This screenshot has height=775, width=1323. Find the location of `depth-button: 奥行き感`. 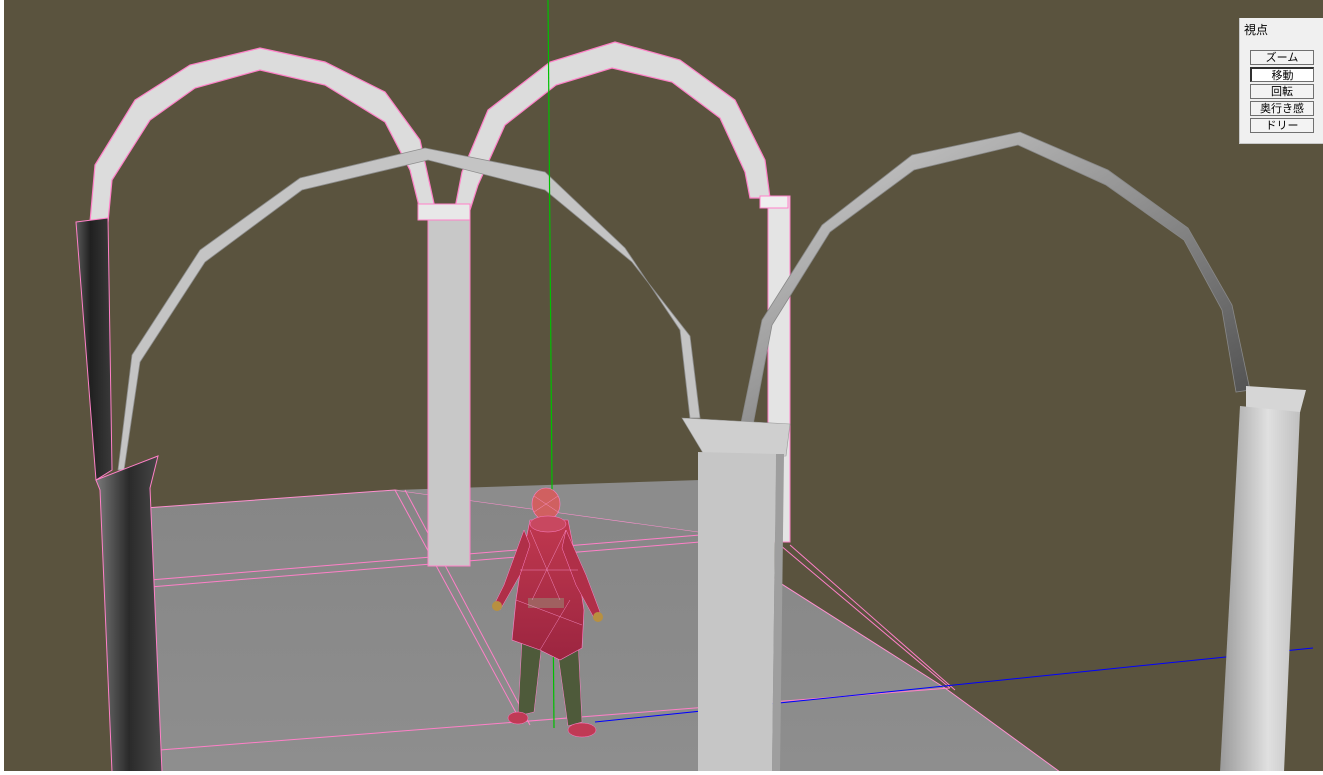

depth-button: 奥行き感 is located at coordinates (1282, 108).